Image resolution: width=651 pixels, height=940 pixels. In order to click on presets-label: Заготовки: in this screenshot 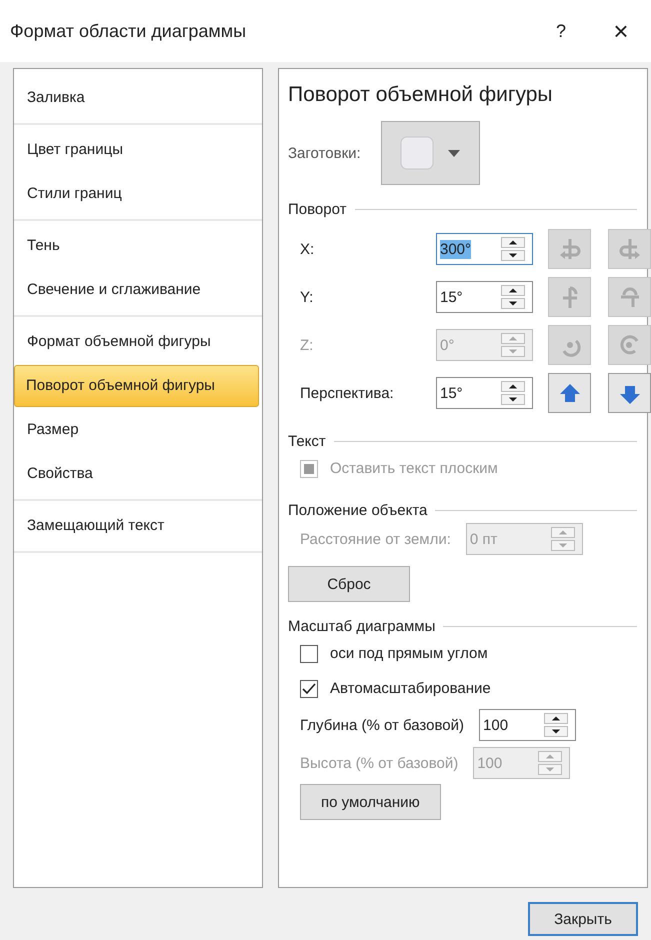, I will do `click(324, 153)`.